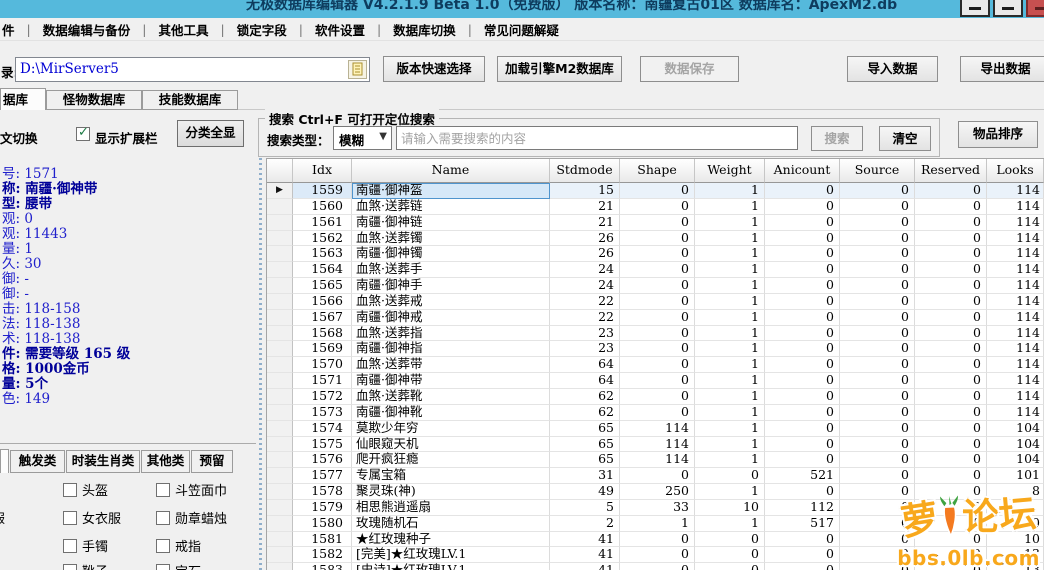 The height and width of the screenshot is (570, 1044). What do you see at coordinates (322, 460) in the screenshot?
I see `cell: 1576` at bounding box center [322, 460].